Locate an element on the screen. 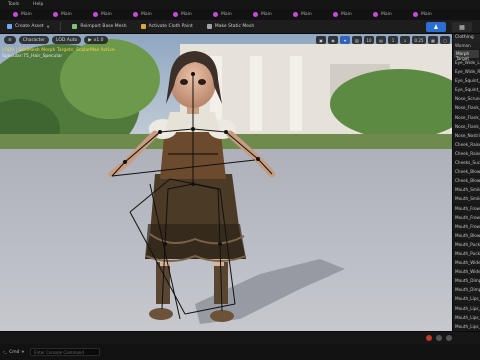 The image size is (480, 360). camera-speed-button: ▦ is located at coordinates (433, 40).